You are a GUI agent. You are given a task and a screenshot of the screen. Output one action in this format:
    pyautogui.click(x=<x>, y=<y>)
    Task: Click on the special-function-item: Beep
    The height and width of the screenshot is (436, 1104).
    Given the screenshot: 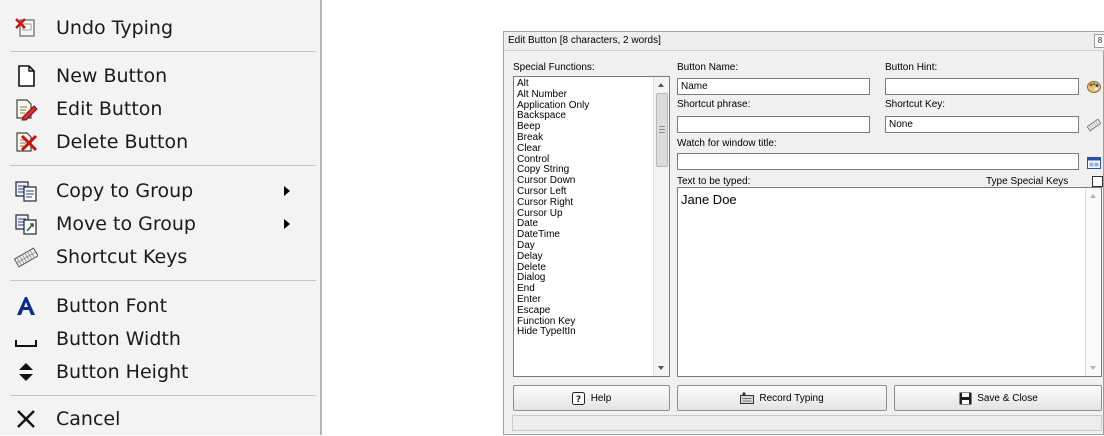 What is the action you would take?
    pyautogui.click(x=528, y=126)
    